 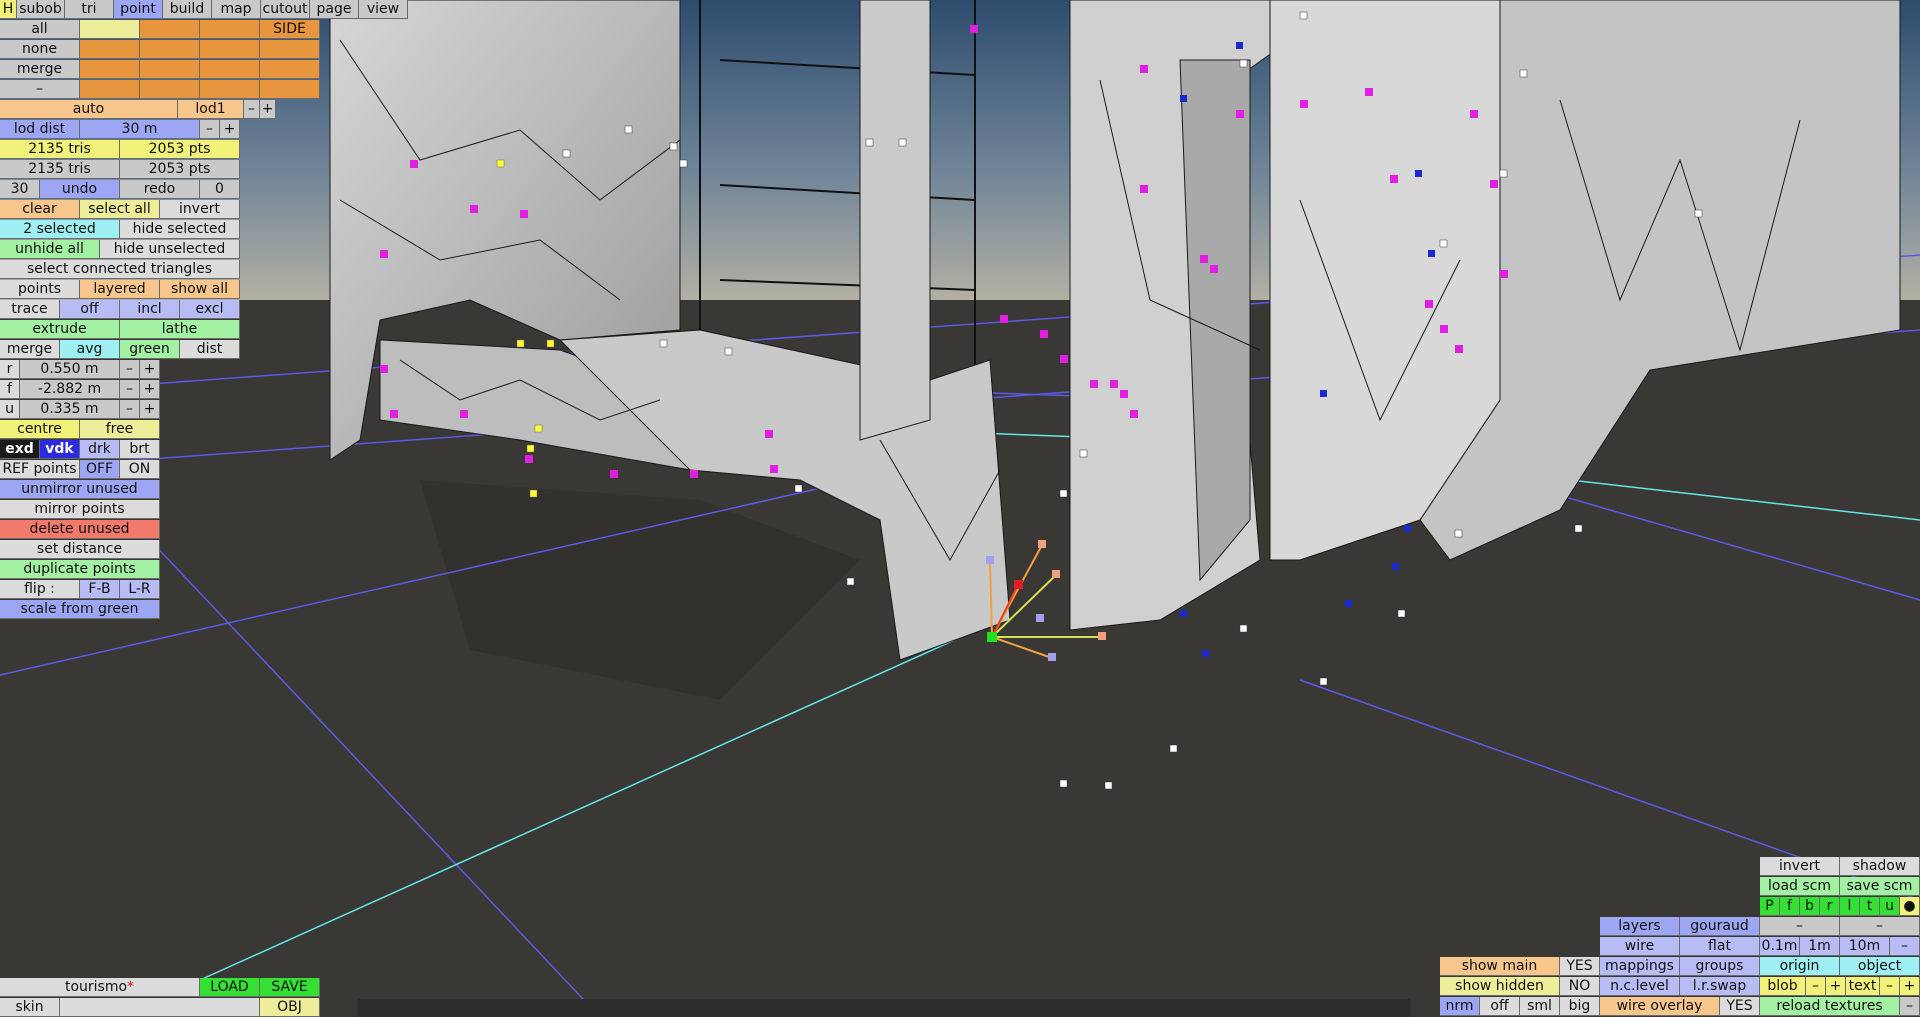 I want to click on lod-merge-button: merge, so click(x=40, y=69).